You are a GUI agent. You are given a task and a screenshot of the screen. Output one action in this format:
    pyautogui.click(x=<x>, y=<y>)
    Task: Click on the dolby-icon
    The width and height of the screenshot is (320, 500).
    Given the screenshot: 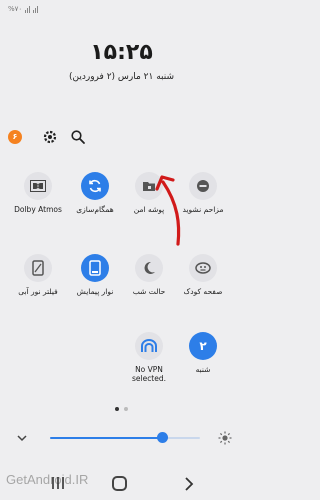 What is the action you would take?
    pyautogui.click(x=38, y=186)
    